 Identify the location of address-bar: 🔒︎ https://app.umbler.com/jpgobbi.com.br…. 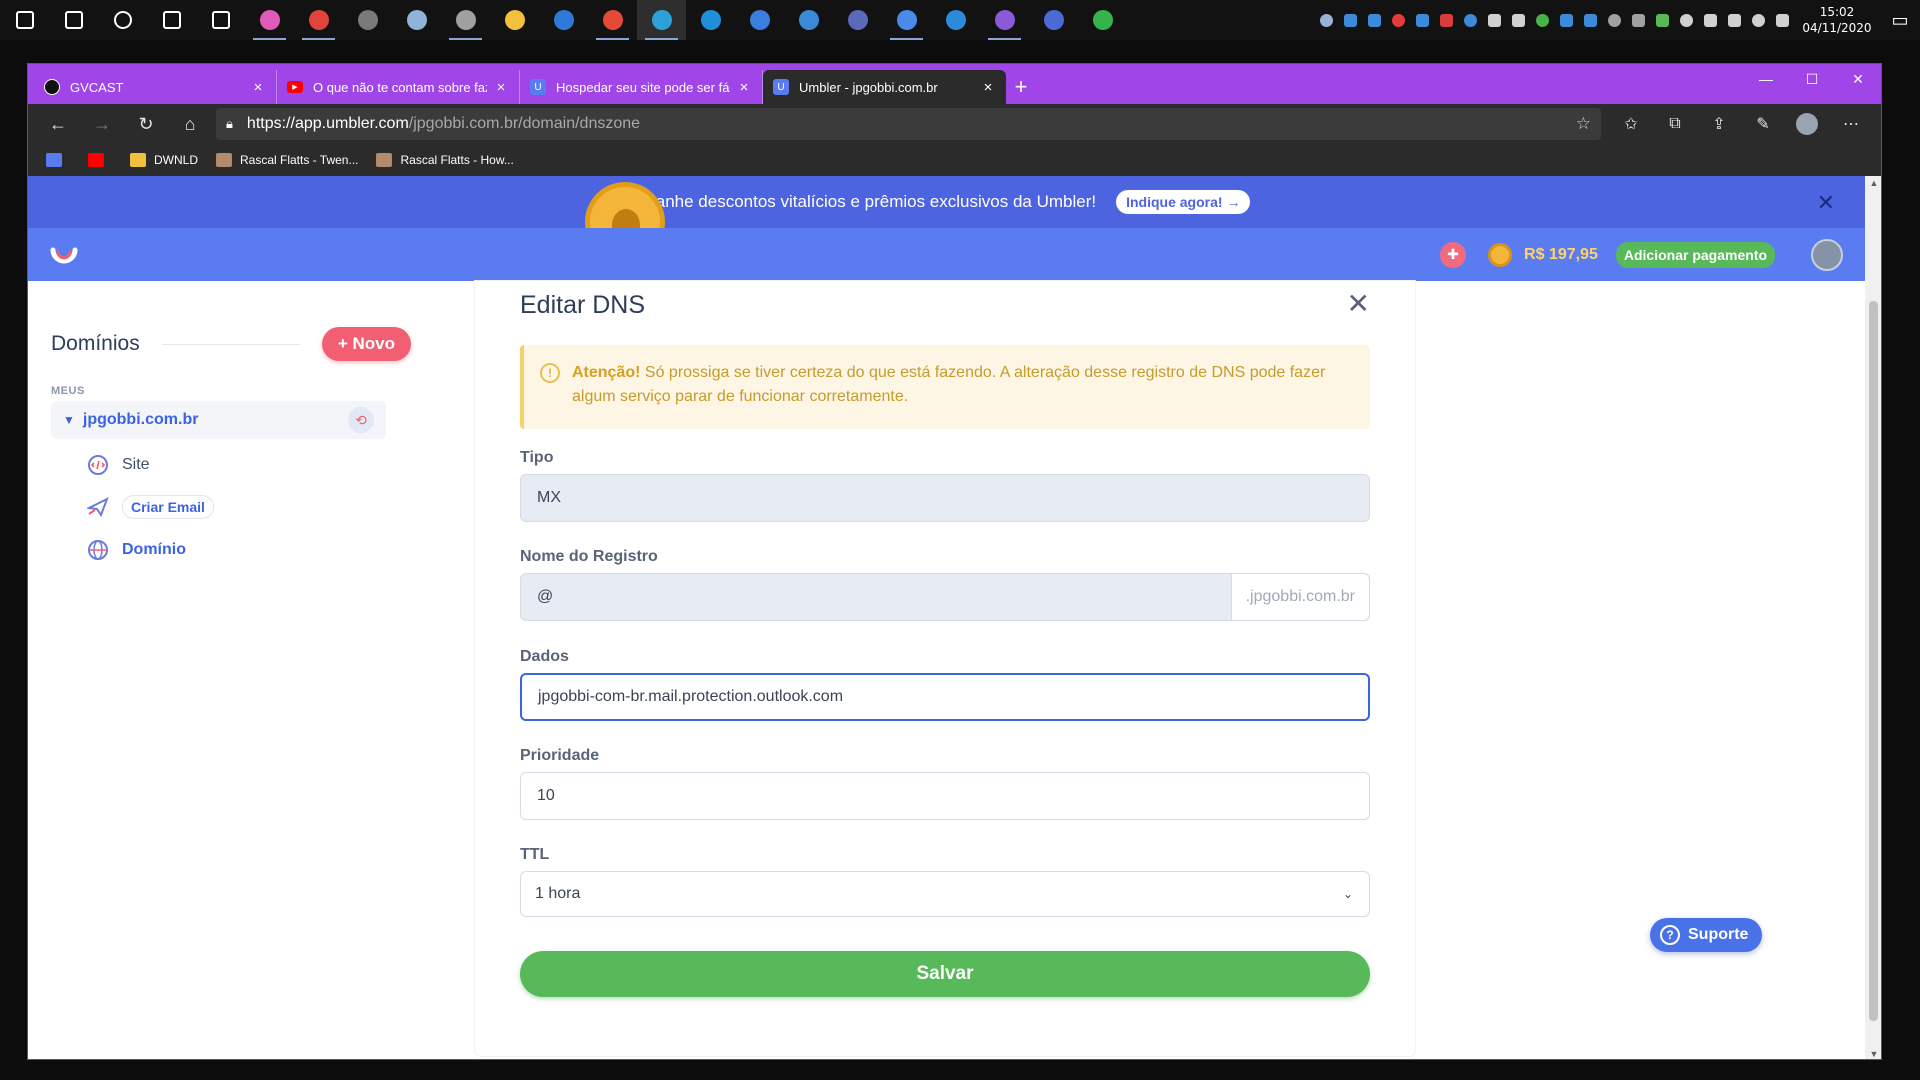
(908, 124).